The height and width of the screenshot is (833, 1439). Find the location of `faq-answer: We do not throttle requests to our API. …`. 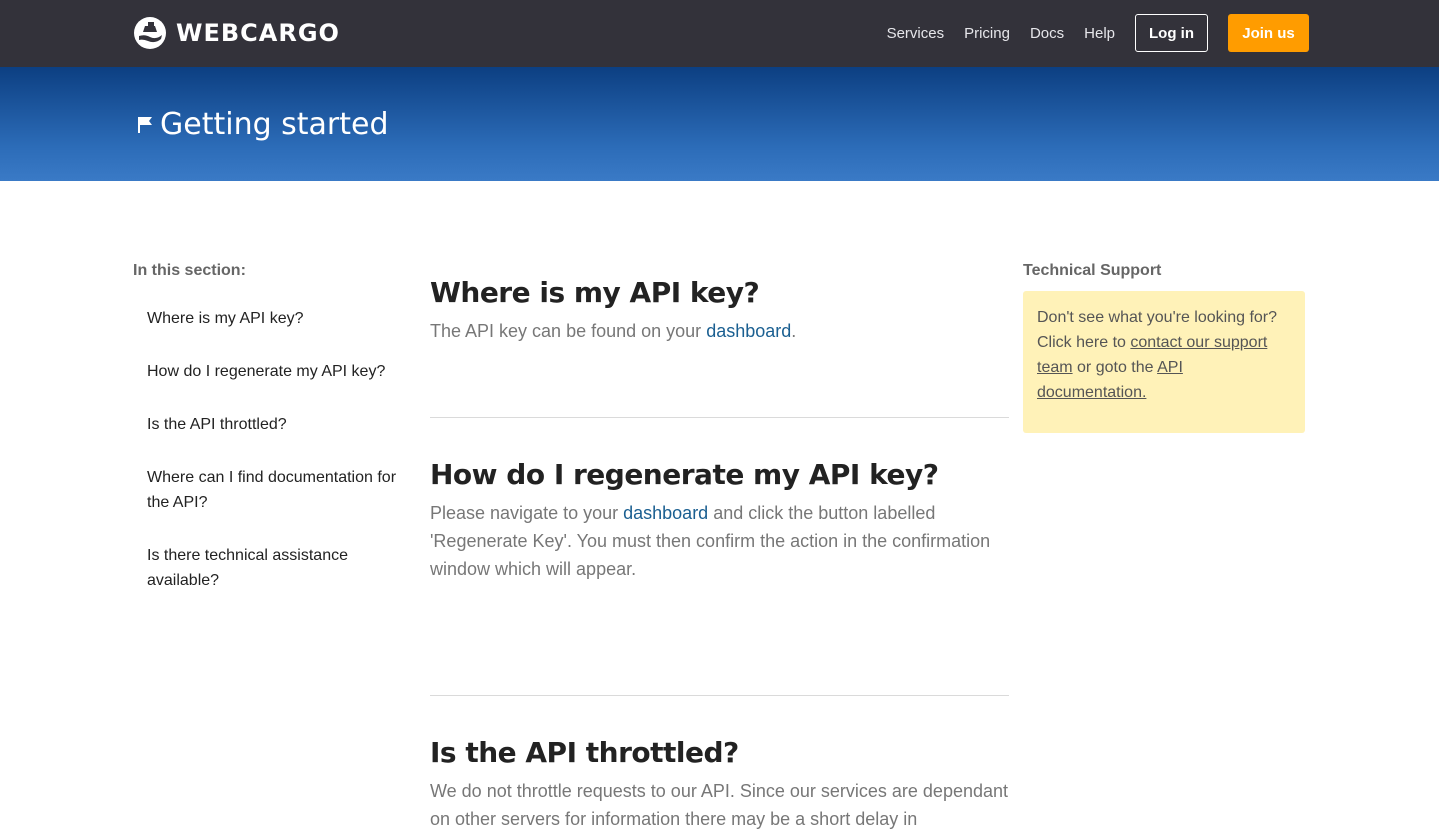

faq-answer: We do not throttle requests to our API. … is located at coordinates (719, 805).